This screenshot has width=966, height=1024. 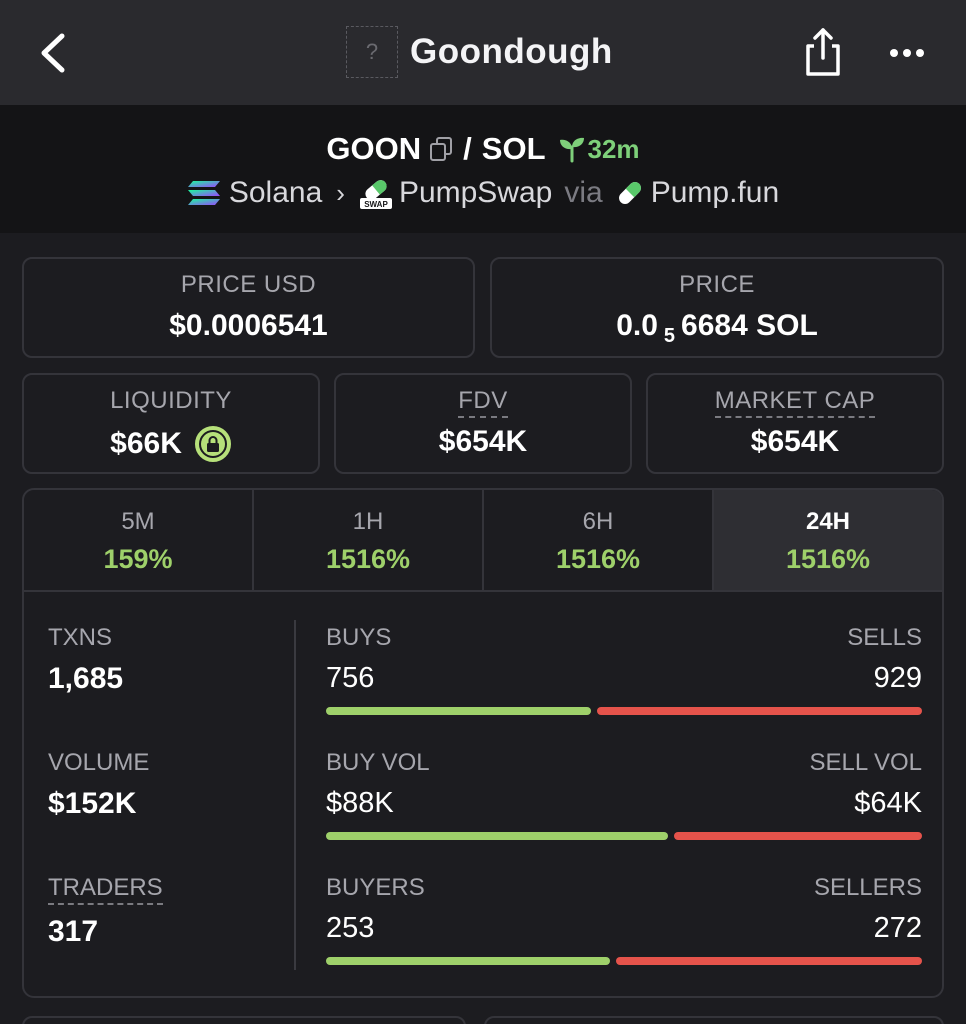 What do you see at coordinates (715, 193) in the screenshot?
I see `launchpad-name: Pump.fun` at bounding box center [715, 193].